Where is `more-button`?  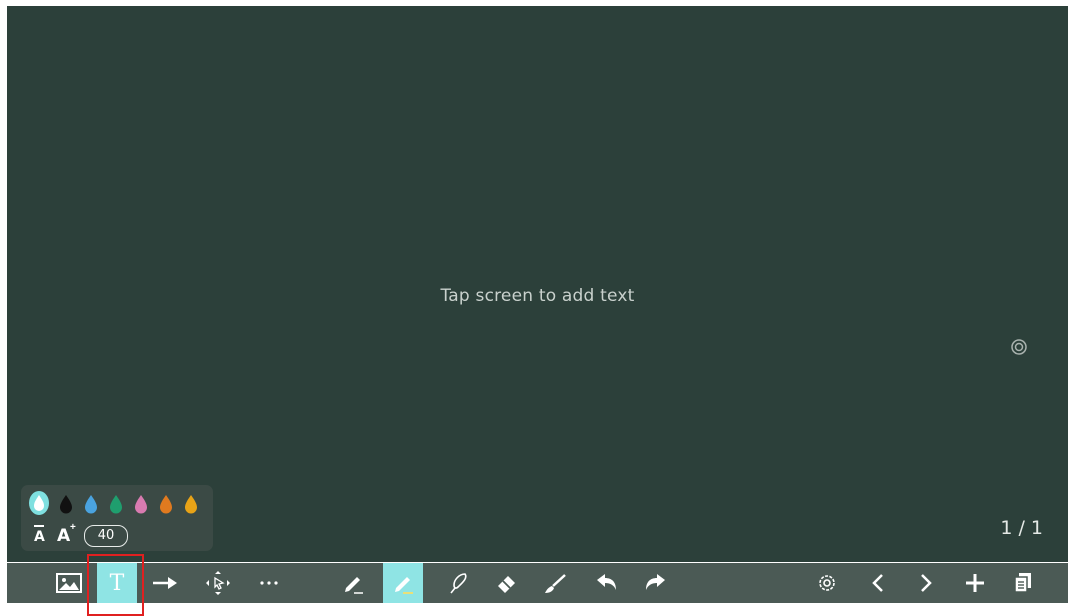
more-button is located at coordinates (269, 583).